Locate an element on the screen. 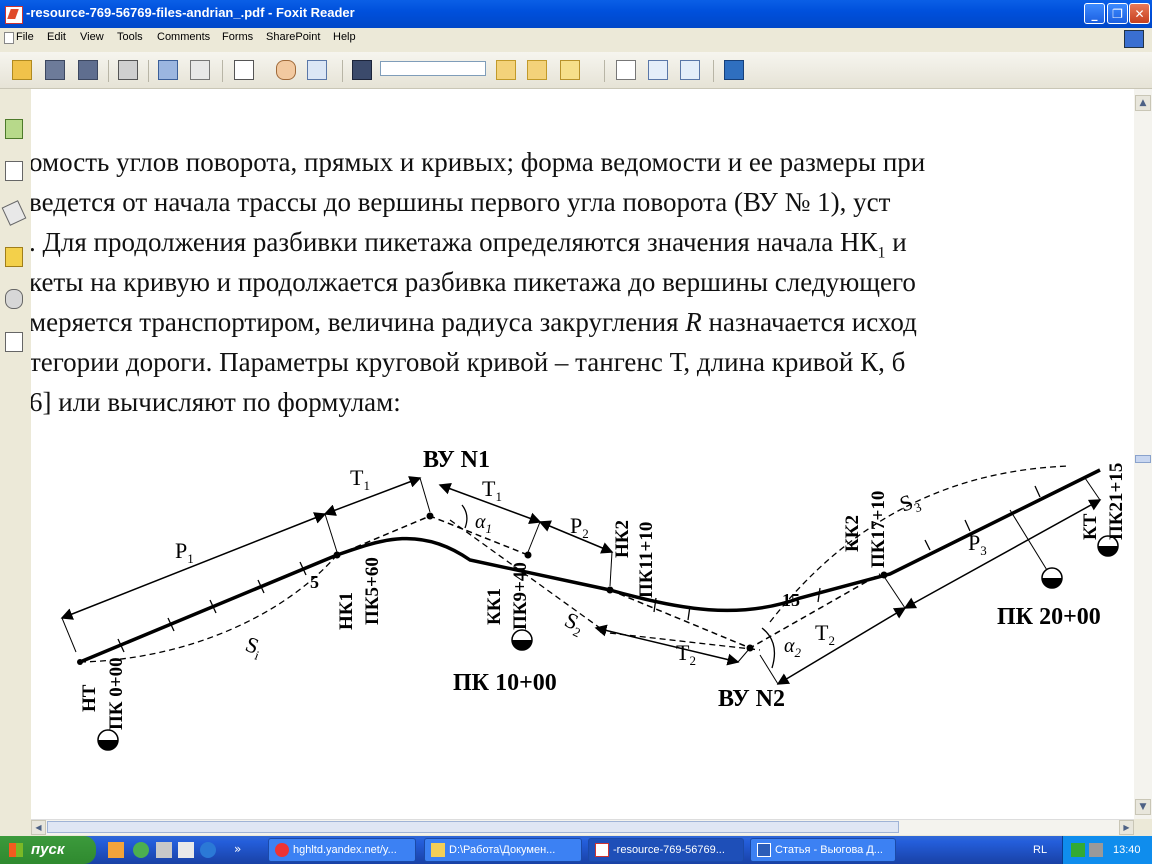 The width and height of the screenshot is (1152, 864). find-input is located at coordinates (433, 68).